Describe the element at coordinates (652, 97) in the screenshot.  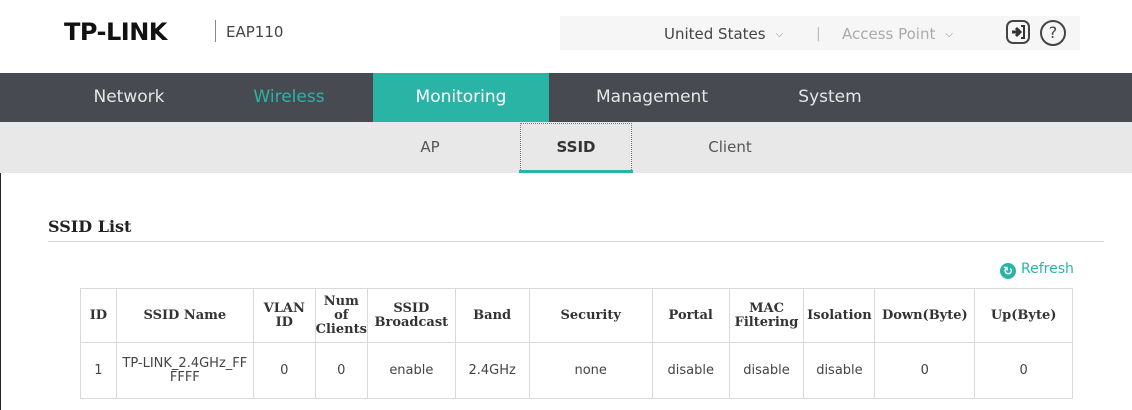
I see `nav-management: Management` at that location.